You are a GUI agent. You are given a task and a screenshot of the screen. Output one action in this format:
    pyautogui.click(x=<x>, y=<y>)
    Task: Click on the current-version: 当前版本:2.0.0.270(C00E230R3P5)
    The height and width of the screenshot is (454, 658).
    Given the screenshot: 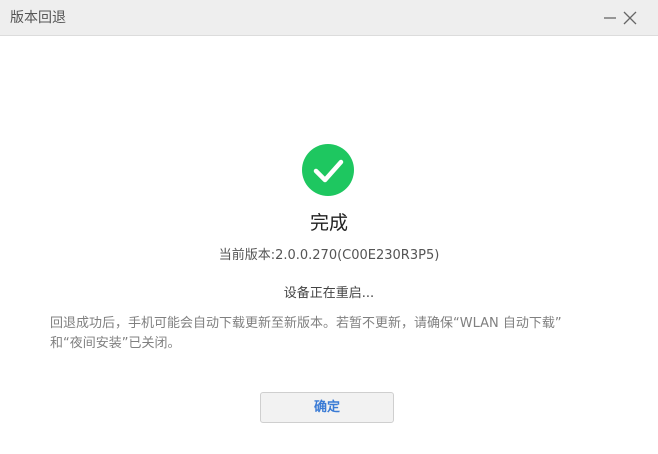 What is the action you would take?
    pyautogui.click(x=329, y=255)
    